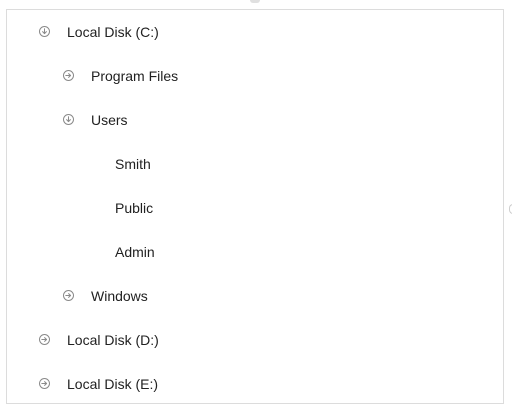  I want to click on tree-node-label: Smith, so click(133, 164).